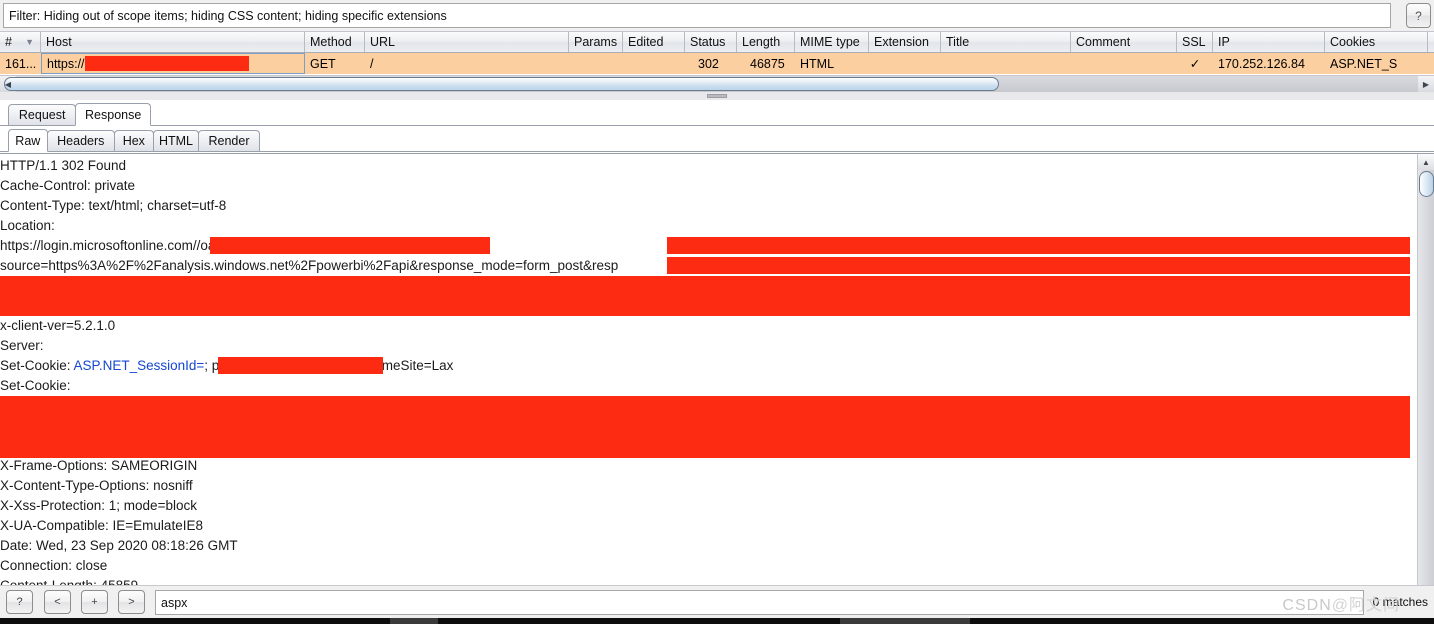 The height and width of the screenshot is (624, 1434). I want to click on column-header-: # ▼, so click(20, 42).